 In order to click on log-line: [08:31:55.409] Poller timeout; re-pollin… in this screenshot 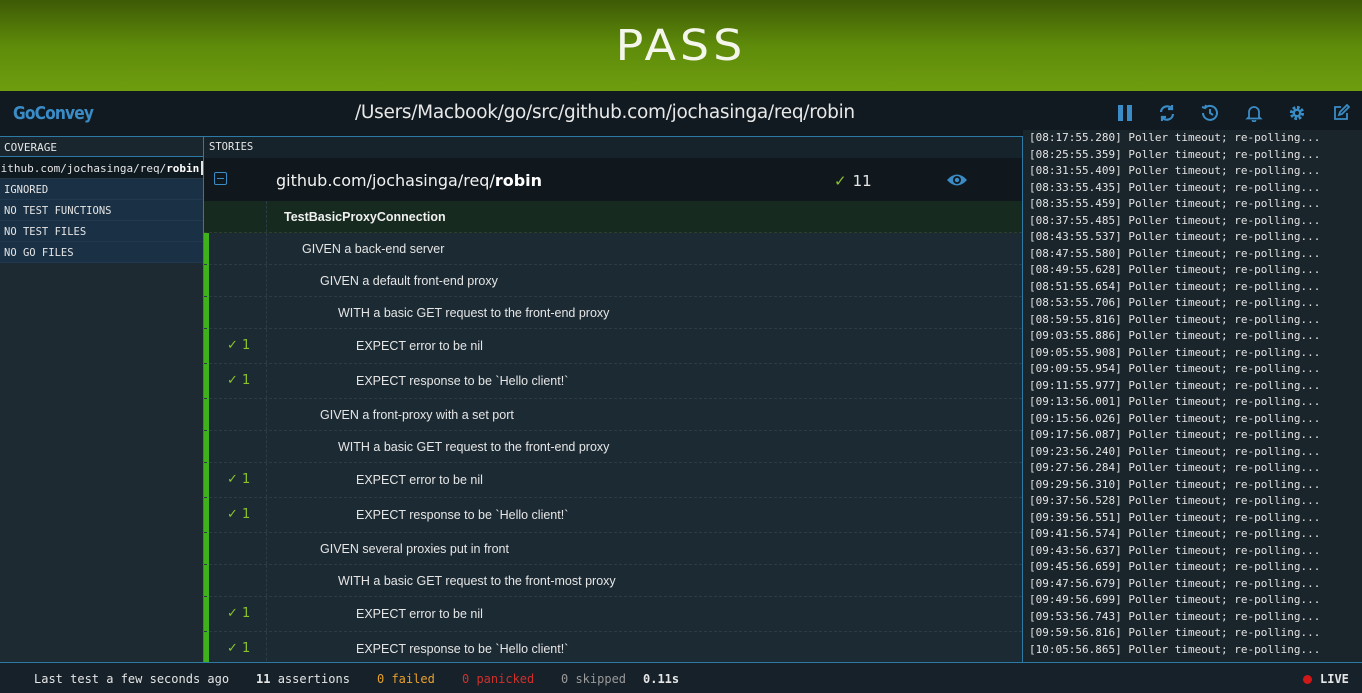, I will do `click(1175, 170)`.